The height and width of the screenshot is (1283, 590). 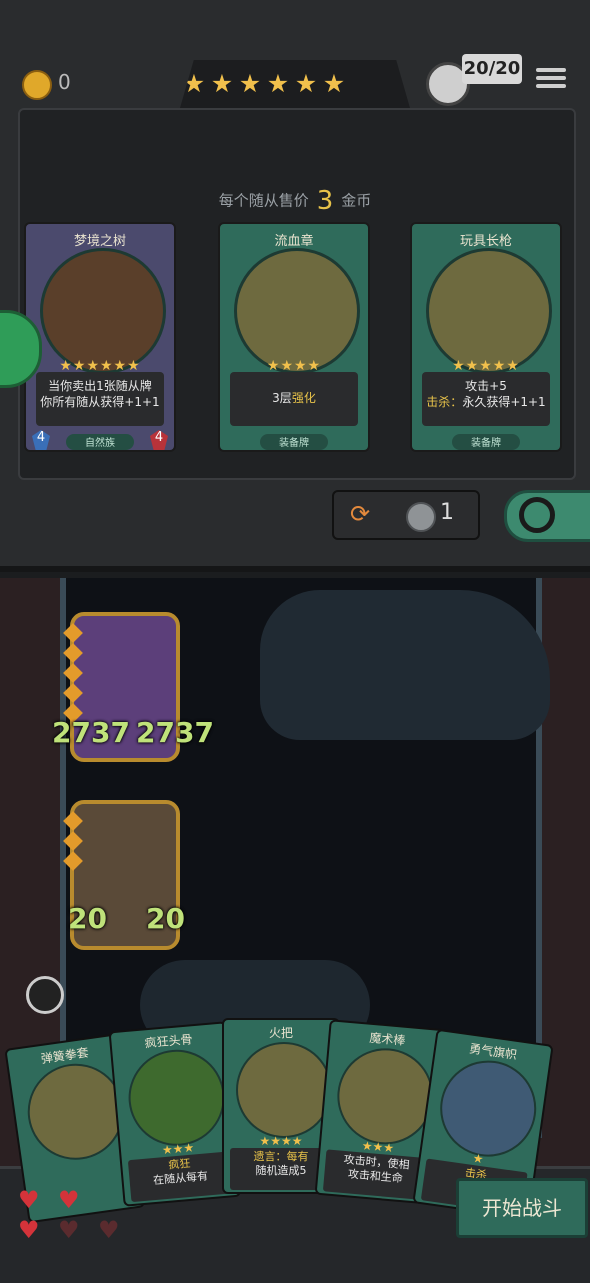 I want to click on card-name: 玩具长枪, so click(x=485, y=241).